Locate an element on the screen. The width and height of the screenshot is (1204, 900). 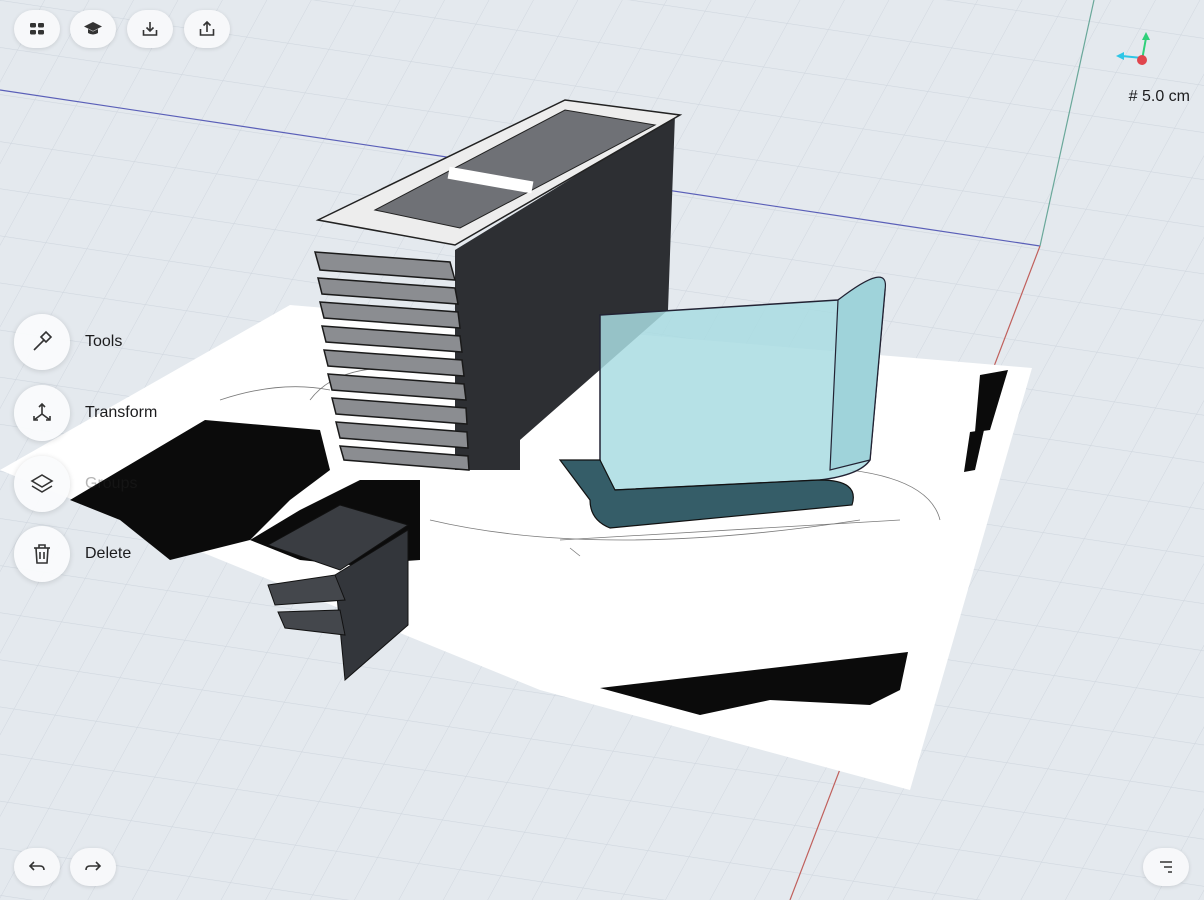
delete-button: Delete is located at coordinates (72, 554).